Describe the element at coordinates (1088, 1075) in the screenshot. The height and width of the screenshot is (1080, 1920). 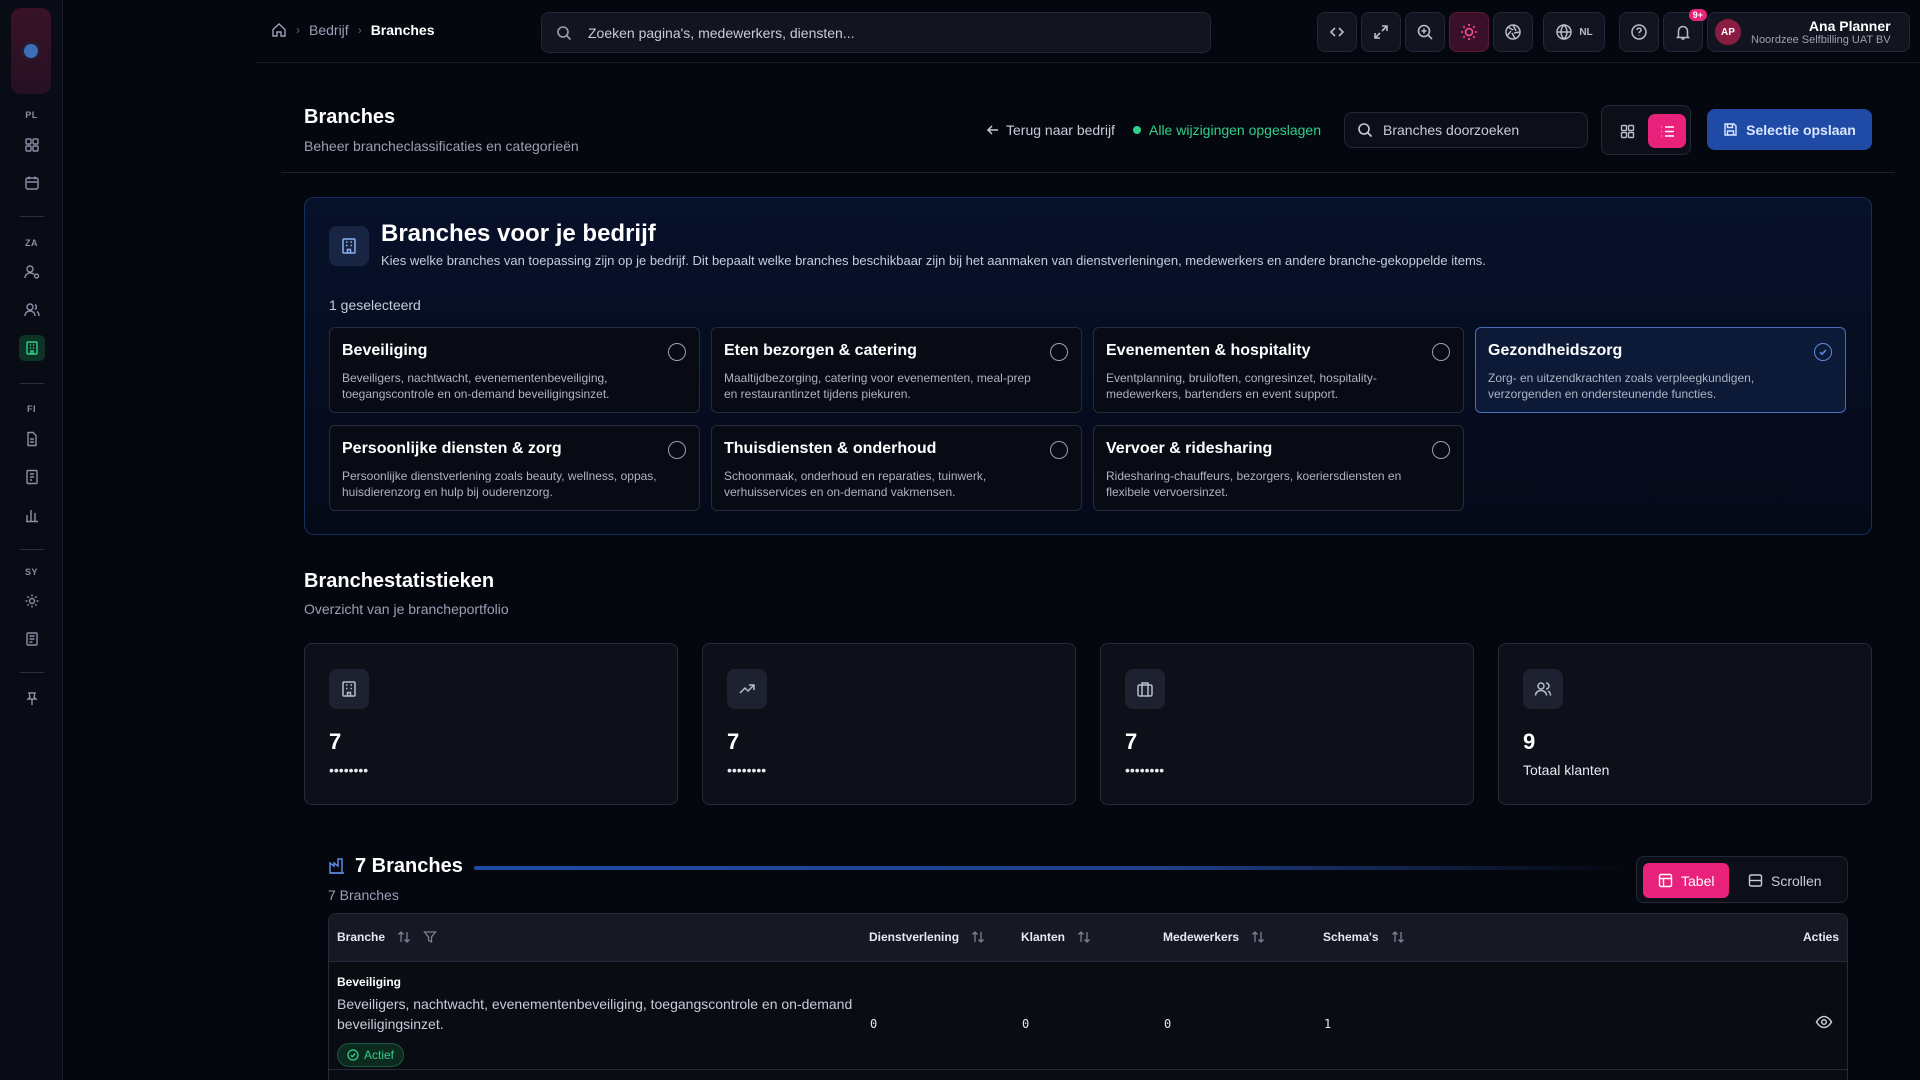
I see `table-row` at that location.